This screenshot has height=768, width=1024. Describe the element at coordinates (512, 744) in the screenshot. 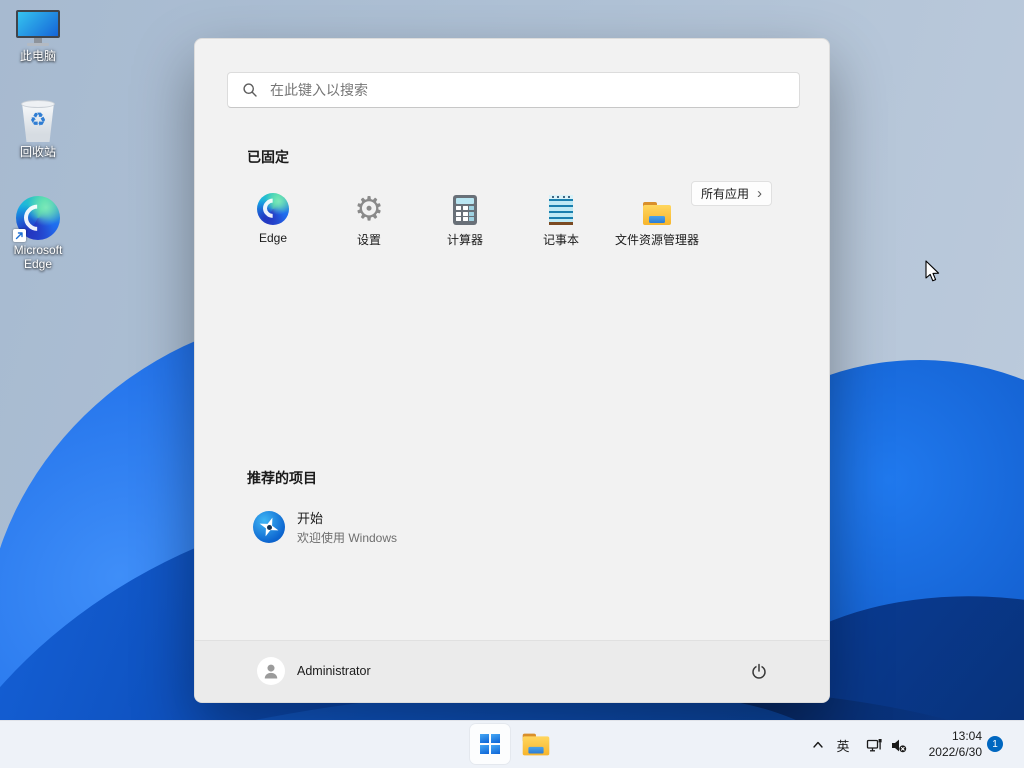

I see `taskbar: 英 13:04 2022/6/30 1` at that location.